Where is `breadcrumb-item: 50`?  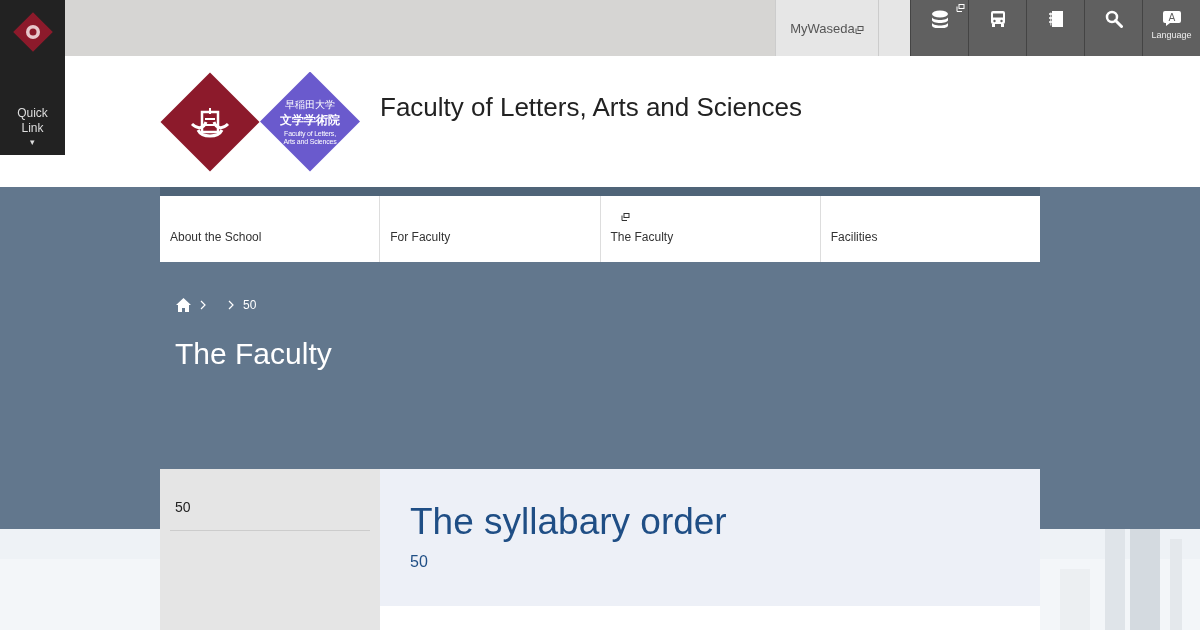 breadcrumb-item: 50 is located at coordinates (250, 305).